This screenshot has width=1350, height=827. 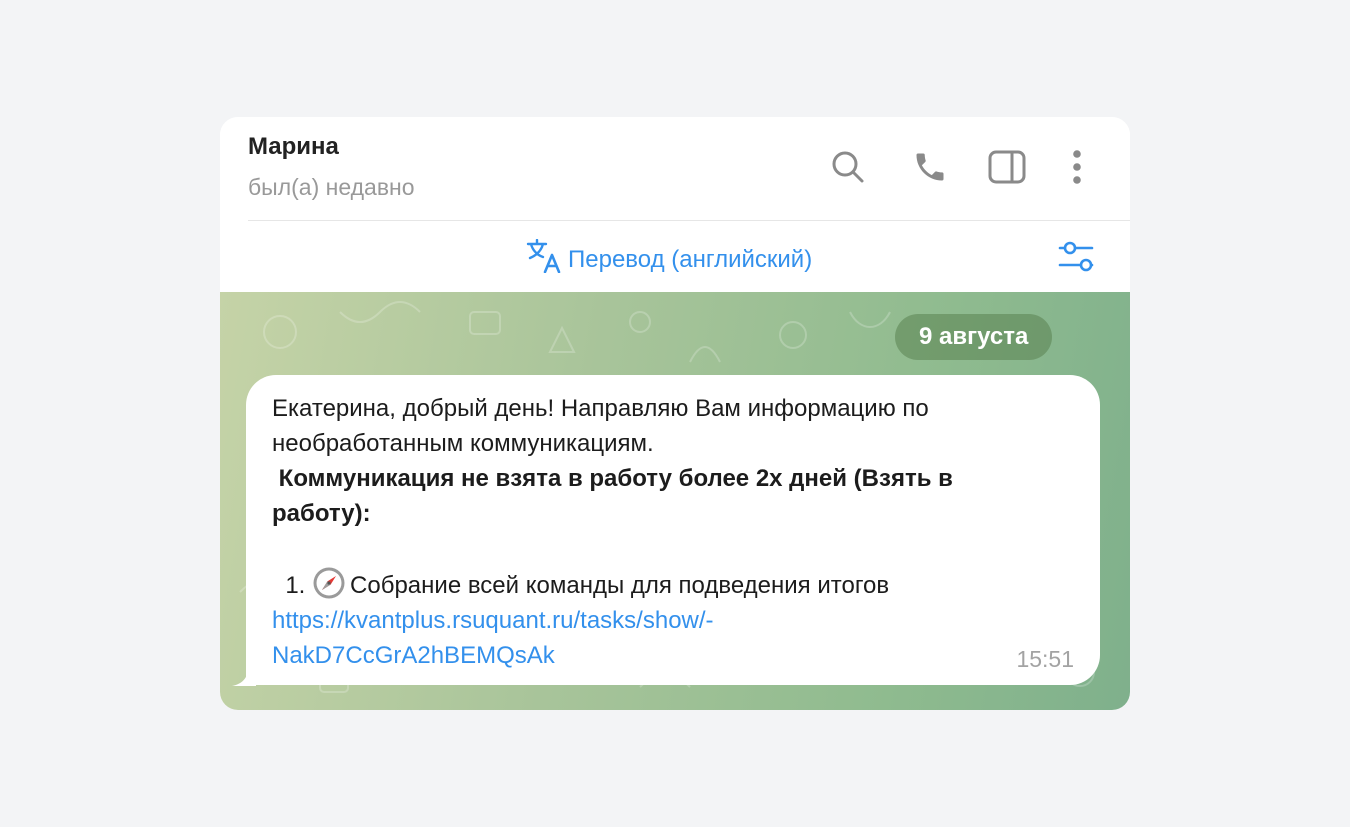 I want to click on settings-sliders-icon, so click(x=1077, y=257).